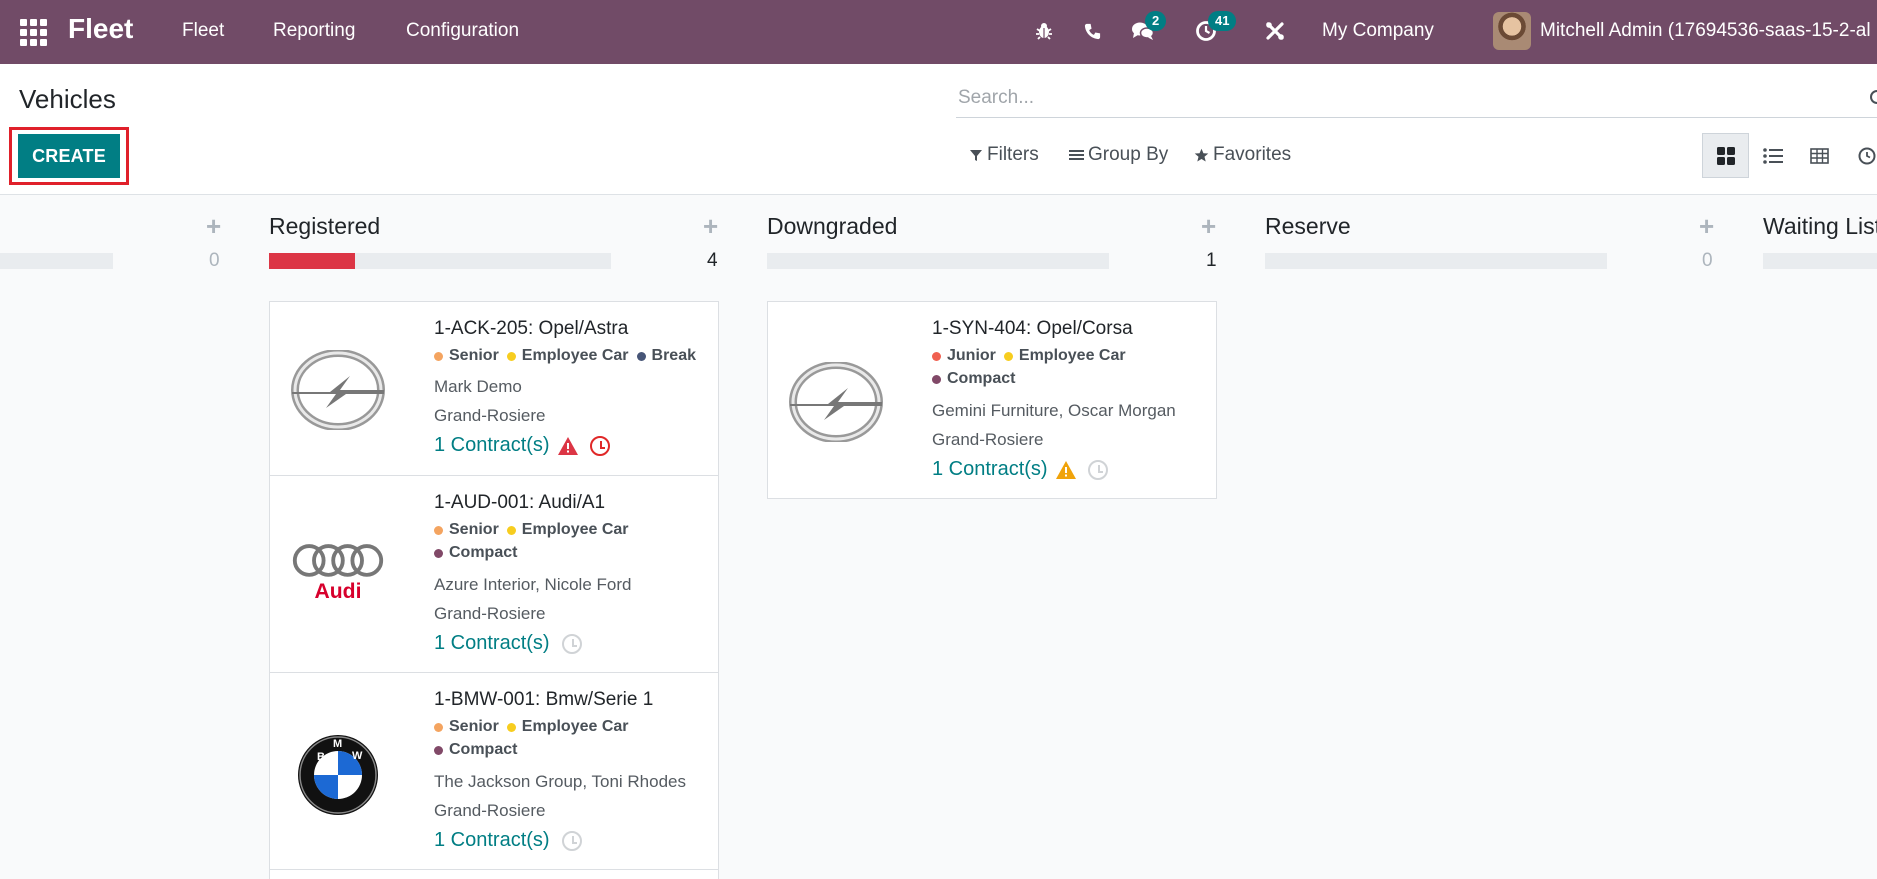  Describe the element at coordinates (1201, 154) in the screenshot. I see `favorites-star-icon` at that location.